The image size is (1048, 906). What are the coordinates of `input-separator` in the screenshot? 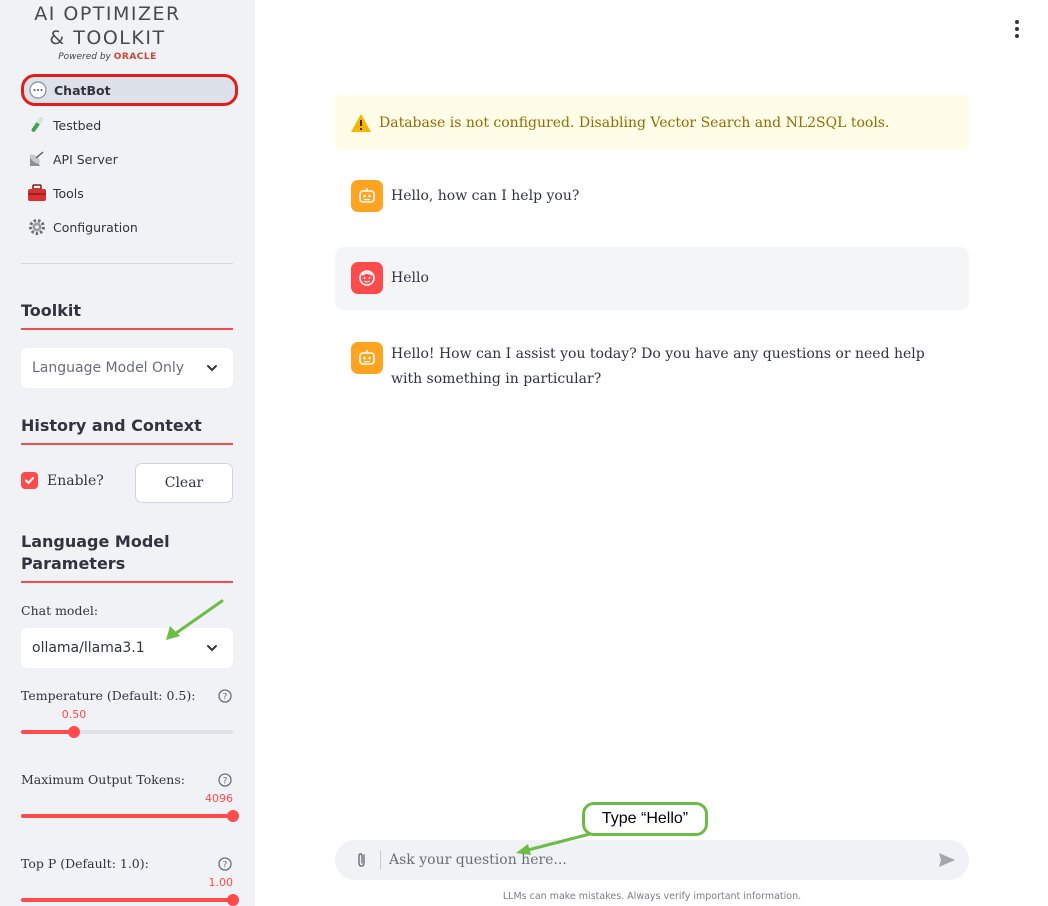 It's located at (380, 860).